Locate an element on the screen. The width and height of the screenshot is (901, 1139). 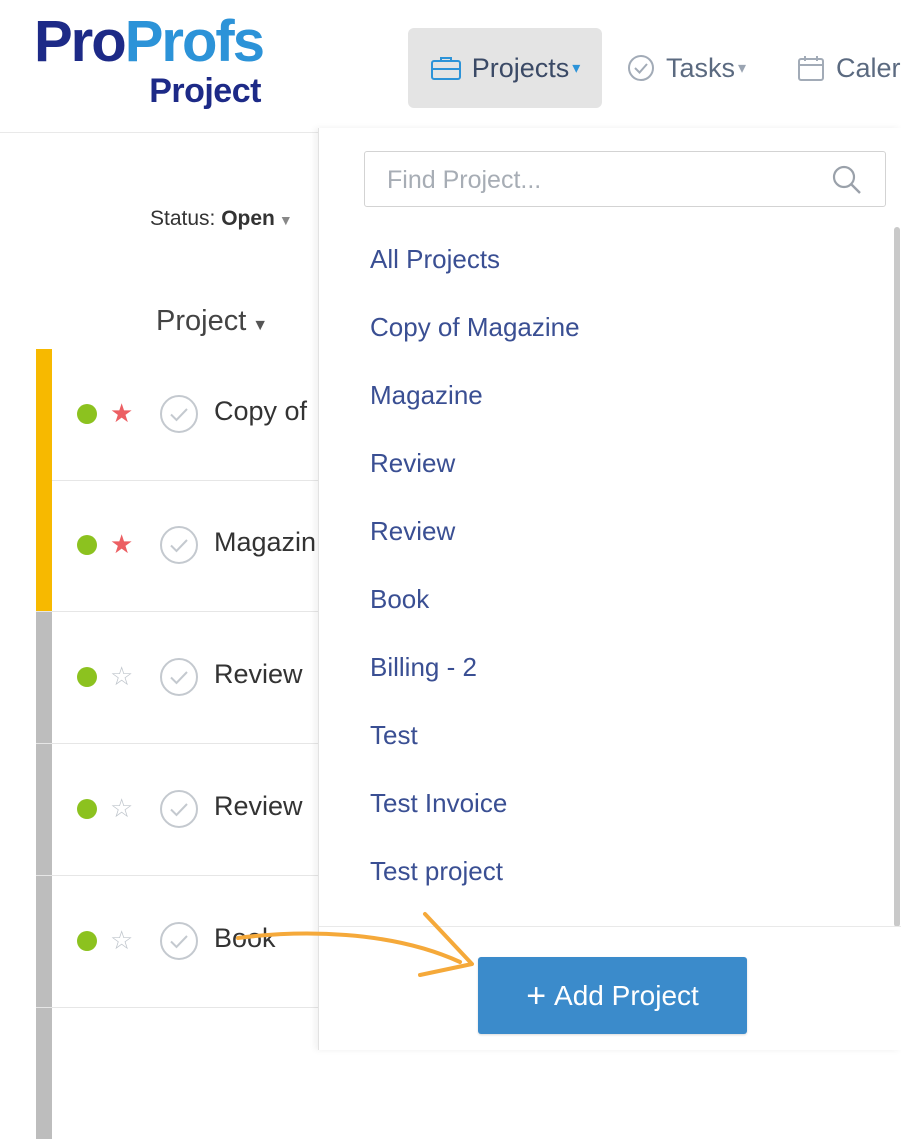
briefcase-icon is located at coordinates (445, 68).